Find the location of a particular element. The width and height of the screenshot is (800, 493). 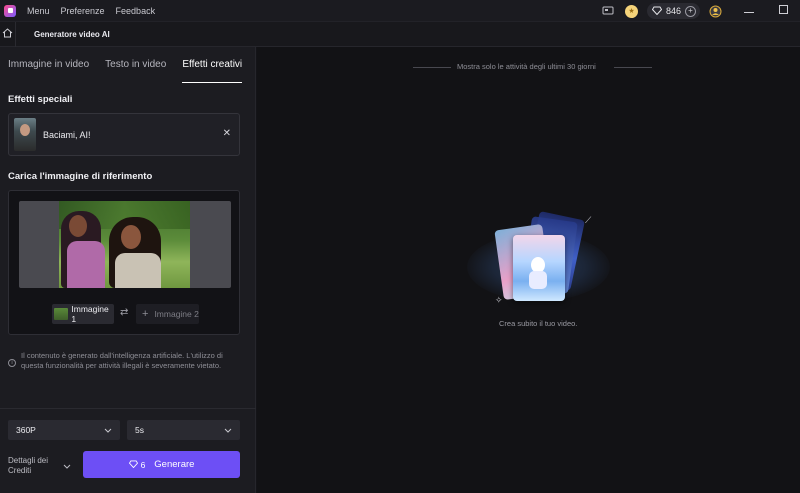

maximize-button is located at coordinates (783, 11).